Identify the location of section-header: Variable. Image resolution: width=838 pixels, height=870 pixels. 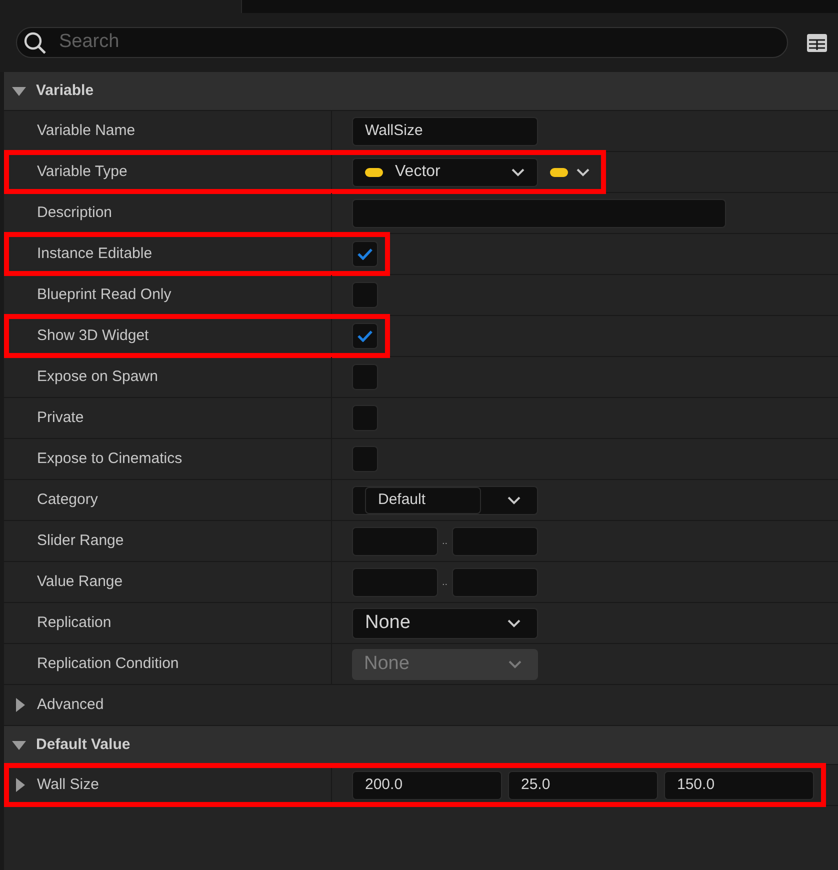
(421, 91).